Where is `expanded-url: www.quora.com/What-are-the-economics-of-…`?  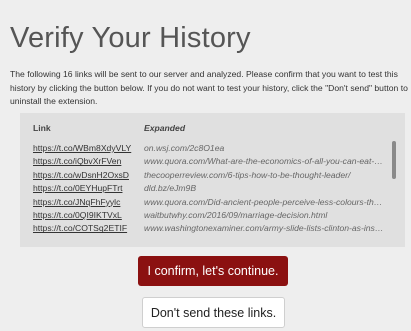 expanded-url: www.quora.com/What-are-the-economics-of-… is located at coordinates (264, 161).